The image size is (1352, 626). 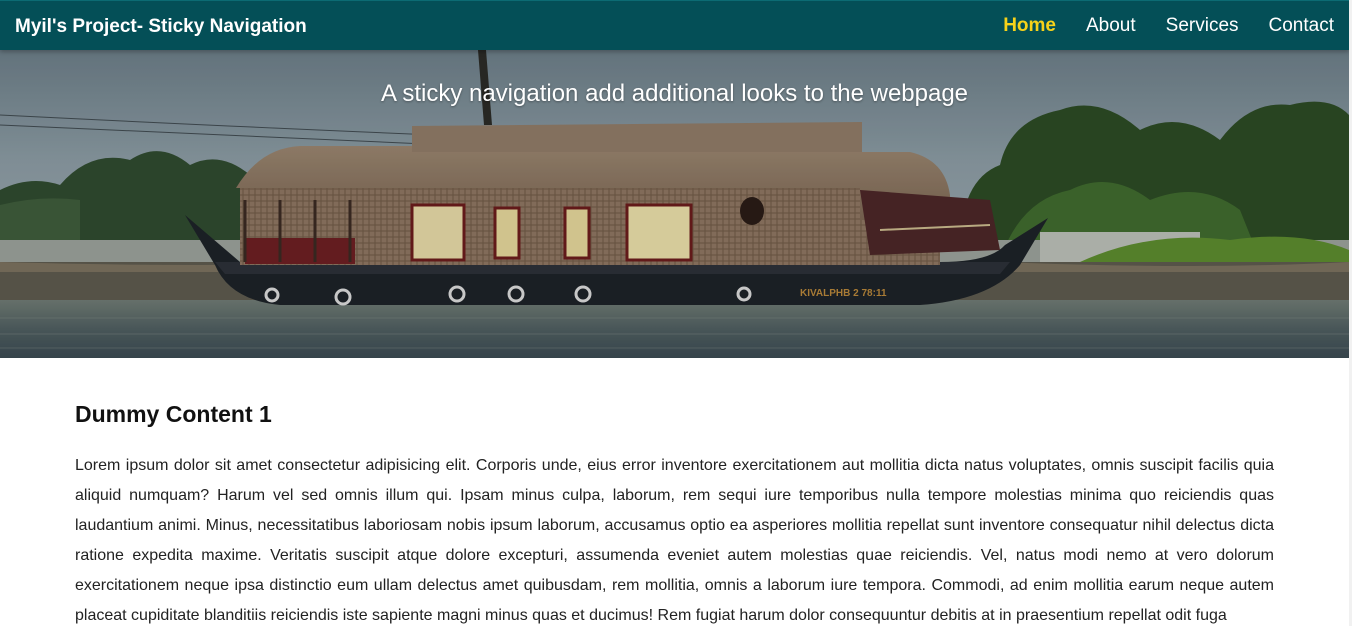 I want to click on nav-link-home: Home, so click(x=1029, y=26).